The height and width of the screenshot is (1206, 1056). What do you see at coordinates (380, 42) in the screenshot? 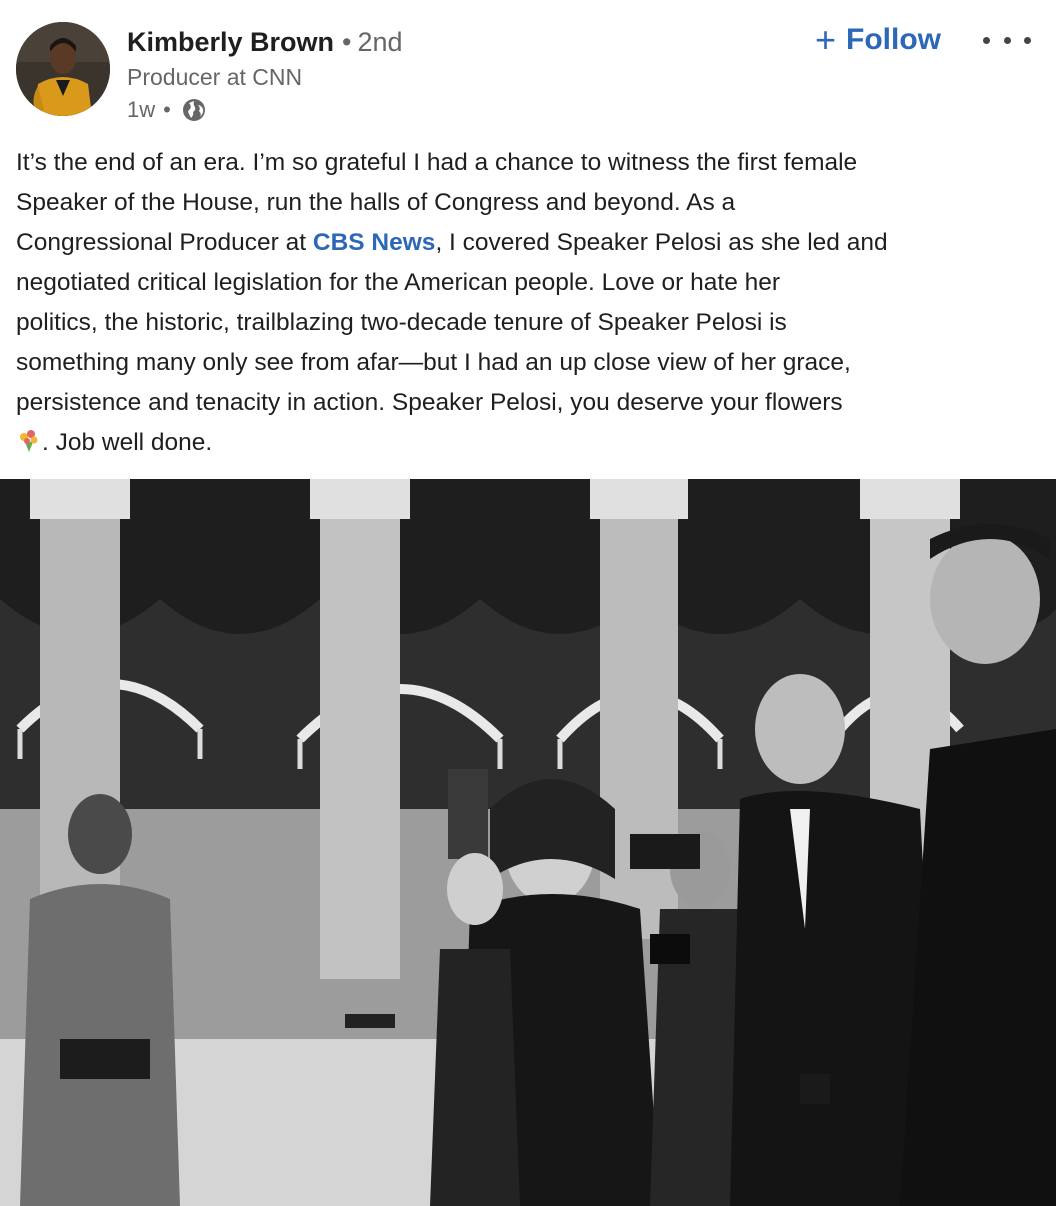
I see `connection-degree: 2nd` at bounding box center [380, 42].